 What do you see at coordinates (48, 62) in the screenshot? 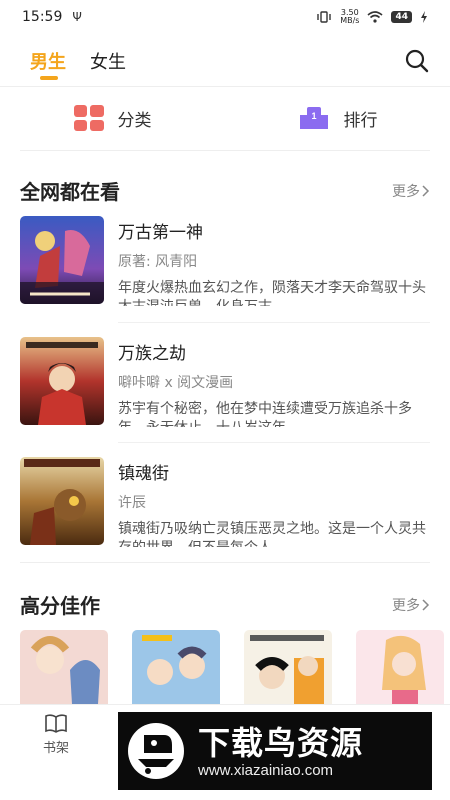
I see `tab-male-label: 男生` at bounding box center [48, 62].